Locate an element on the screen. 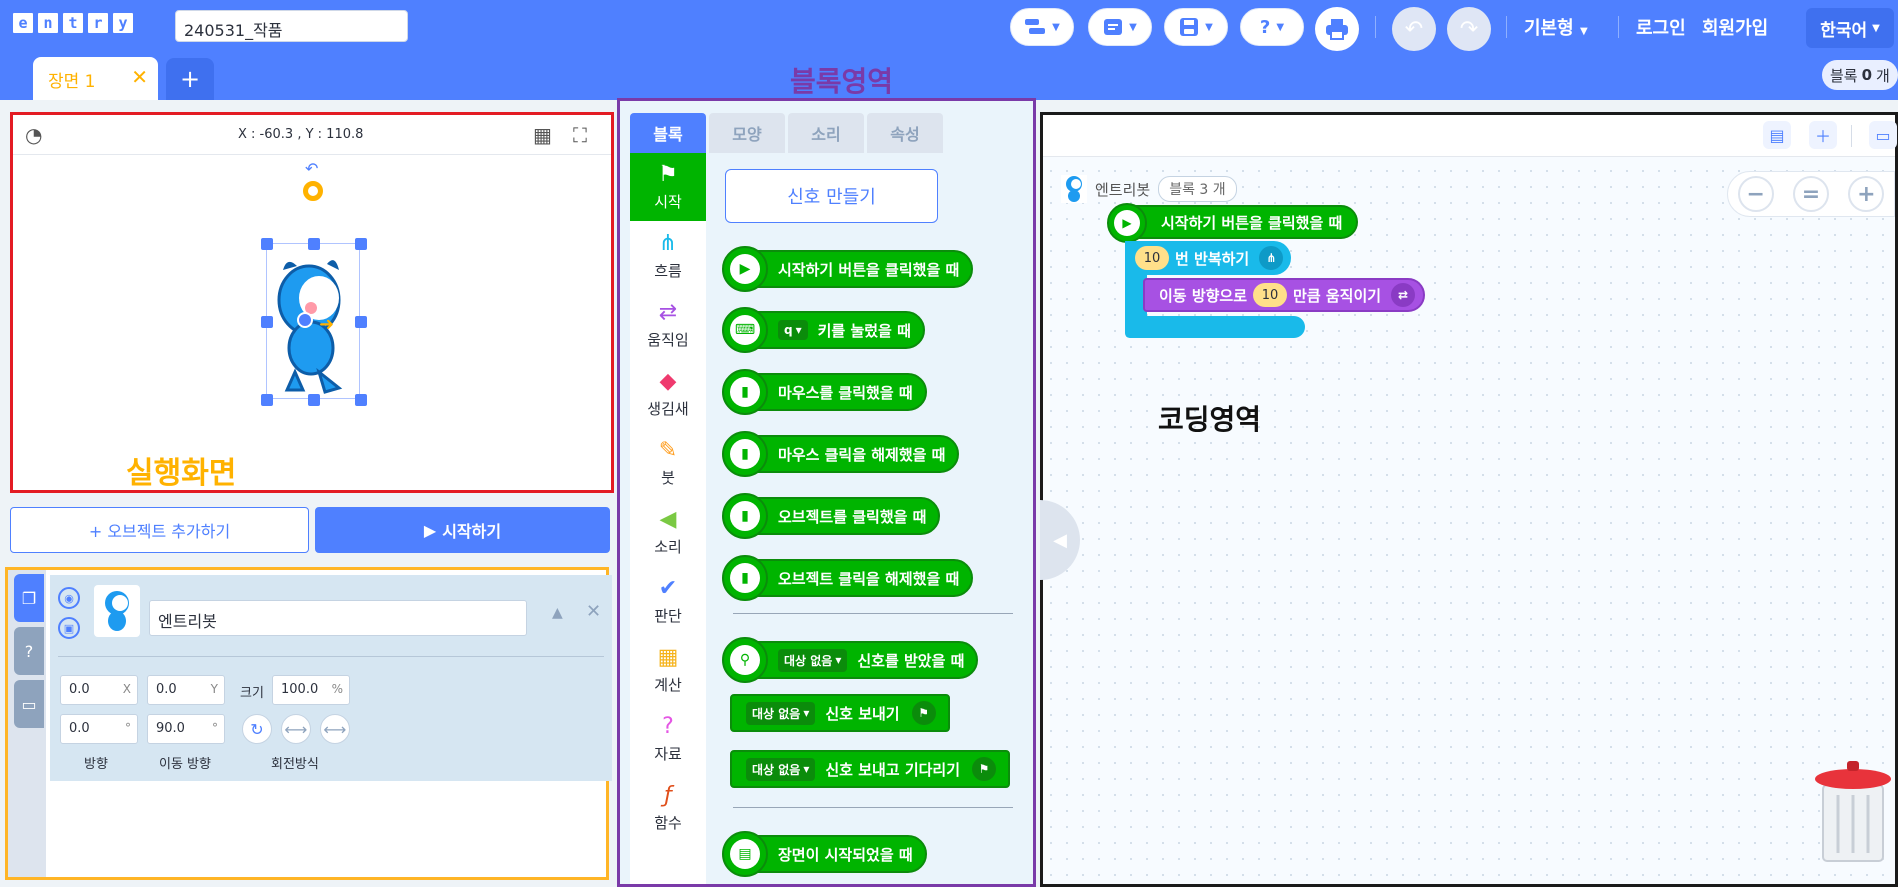 This screenshot has width=1898, height=887. rotate-none-button: ⟷ is located at coordinates (335, 729).